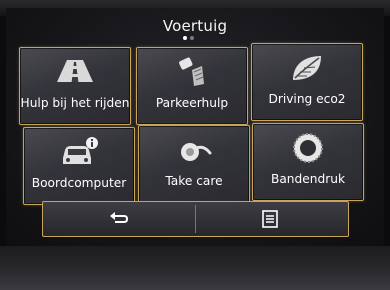  I want to click on tile-bandendruk: Bandendruk, so click(308, 162).